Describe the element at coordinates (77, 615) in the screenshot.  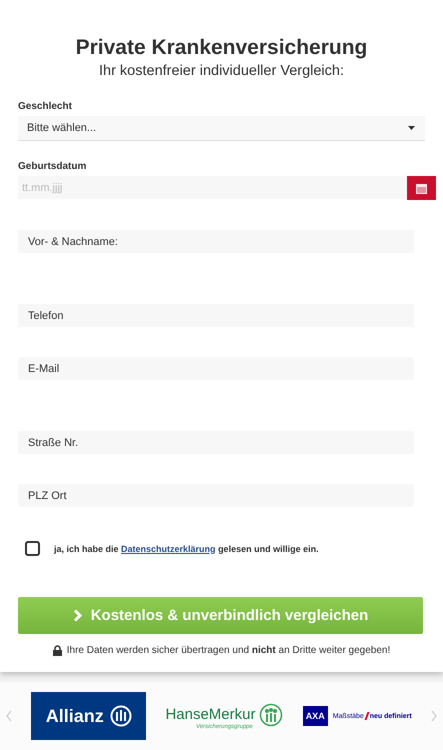
I see `chevron-icon` at that location.